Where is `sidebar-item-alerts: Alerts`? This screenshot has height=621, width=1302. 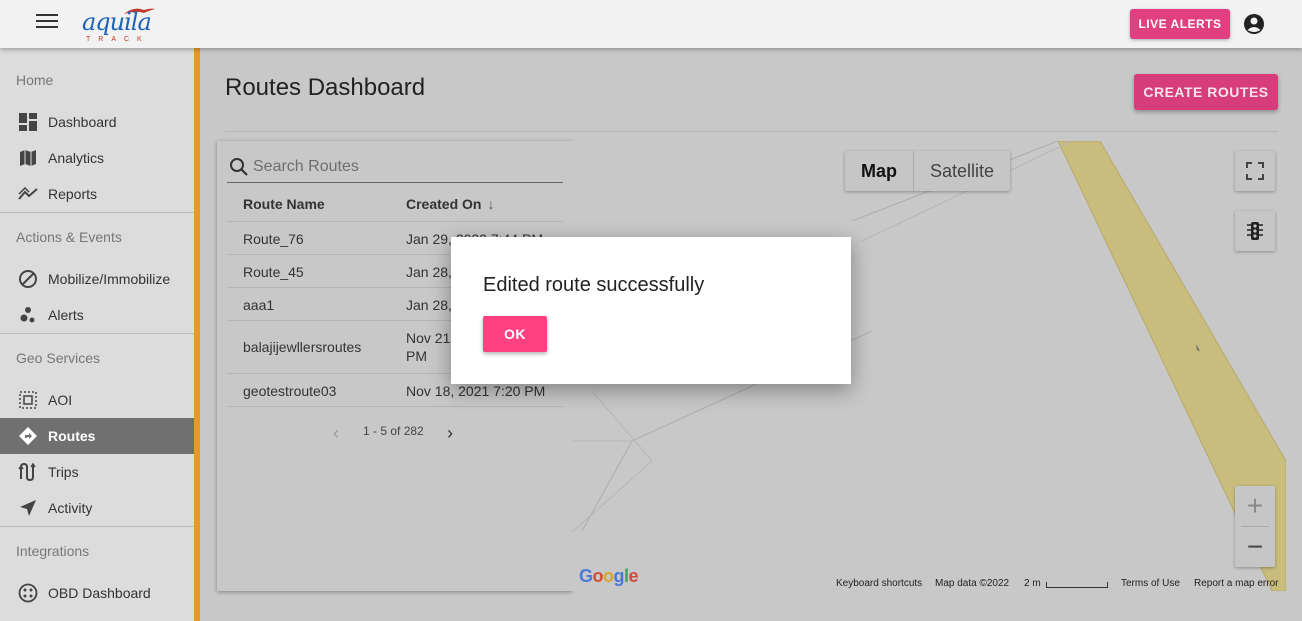 sidebar-item-alerts: Alerts is located at coordinates (97, 315).